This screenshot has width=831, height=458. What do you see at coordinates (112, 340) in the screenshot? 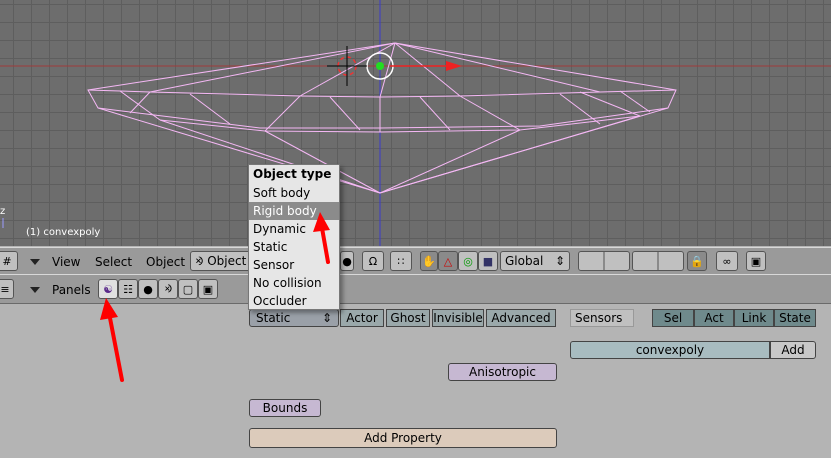
I see `arrow-to-logic-button` at bounding box center [112, 340].